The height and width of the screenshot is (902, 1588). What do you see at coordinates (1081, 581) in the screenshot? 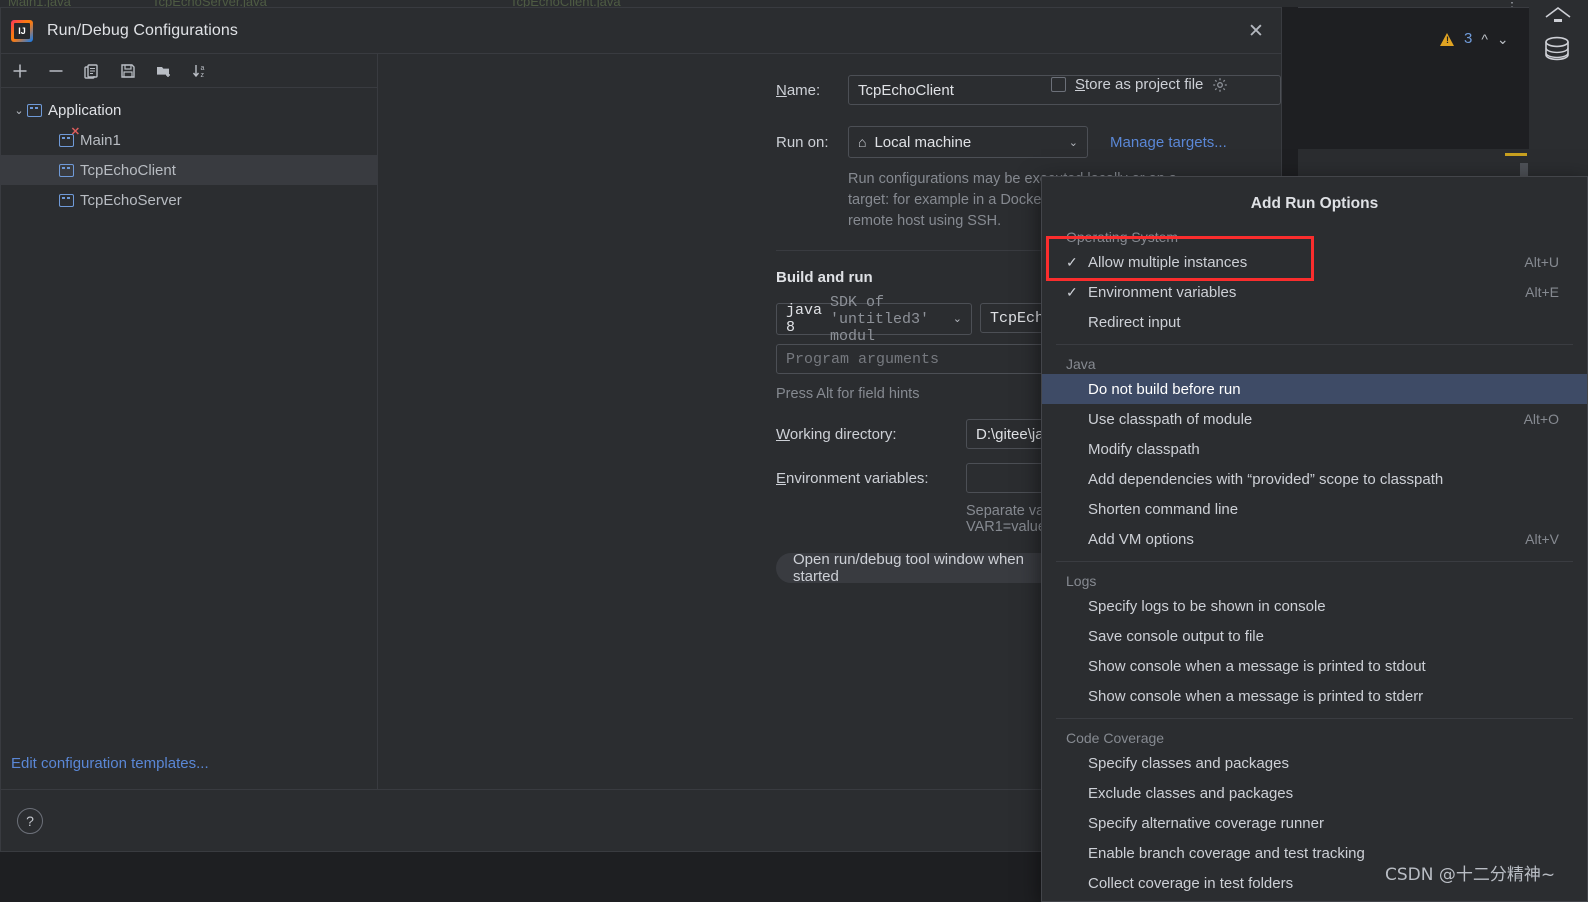
I see `popup-group-label: Logs` at bounding box center [1081, 581].